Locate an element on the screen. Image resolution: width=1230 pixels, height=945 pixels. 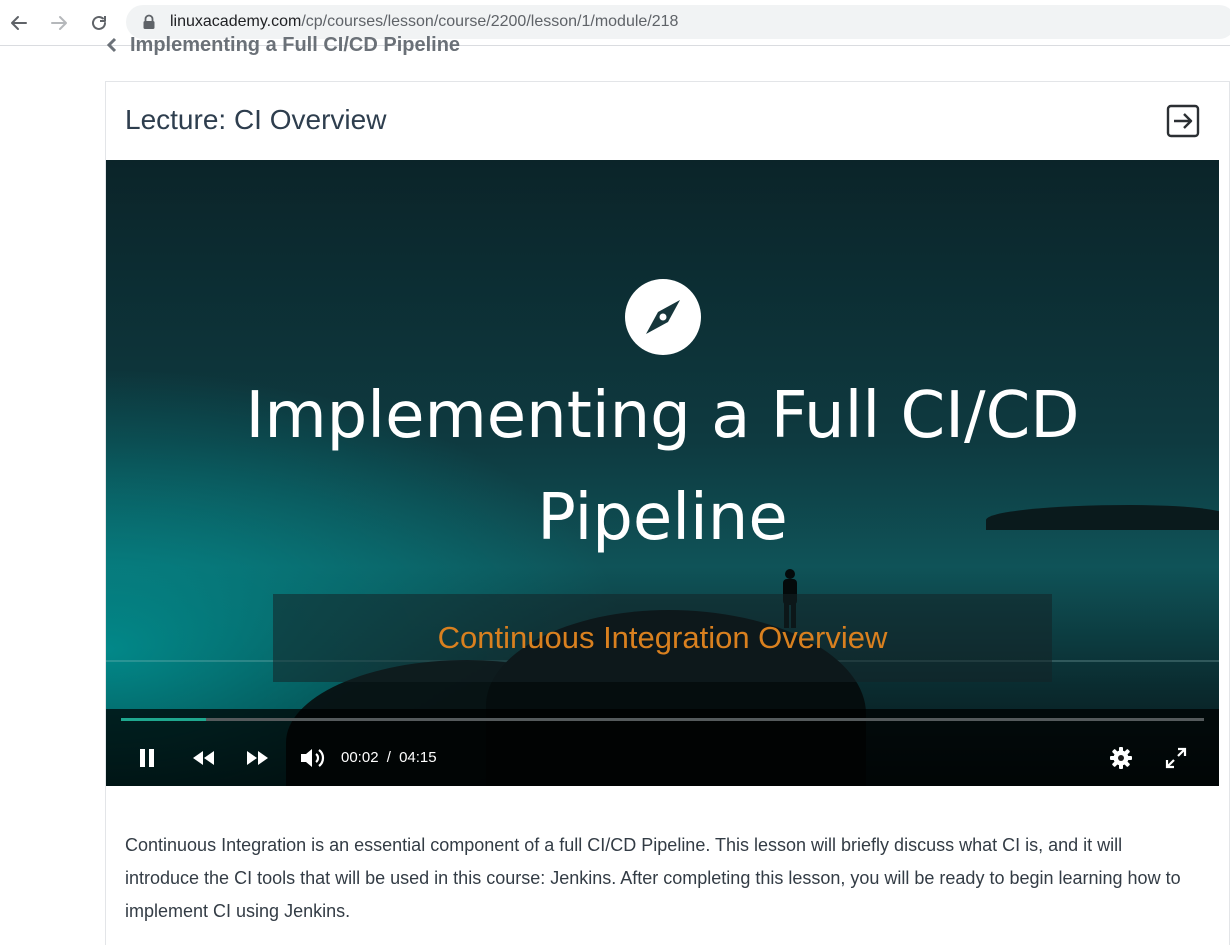
fast-forward-button is located at coordinates (258, 758).